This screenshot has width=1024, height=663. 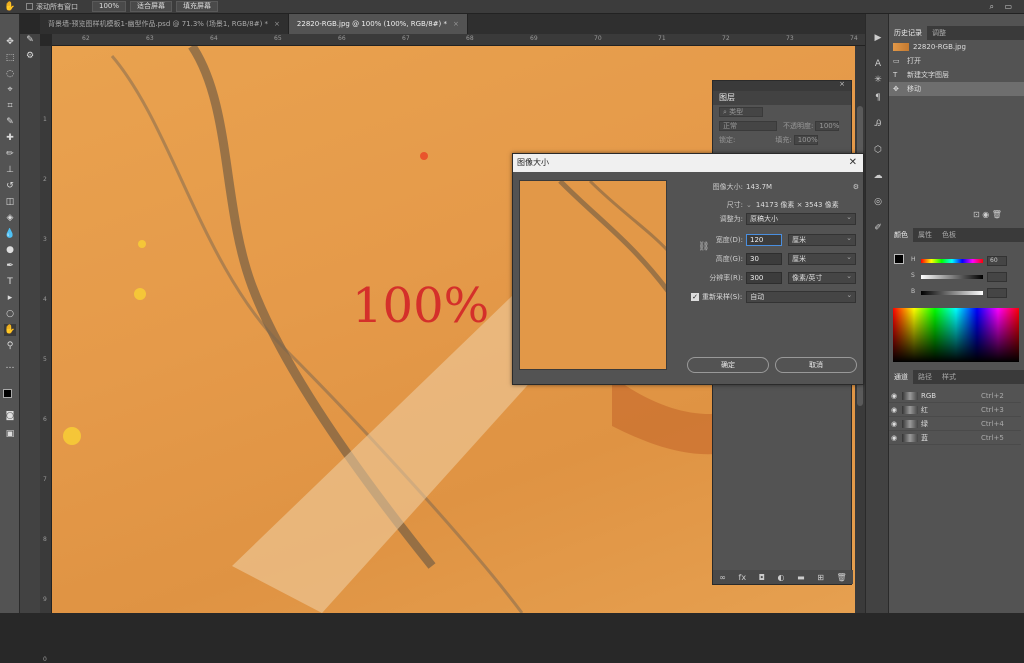 I want to click on brush-tool-icon: ✏, so click(x=10, y=154).